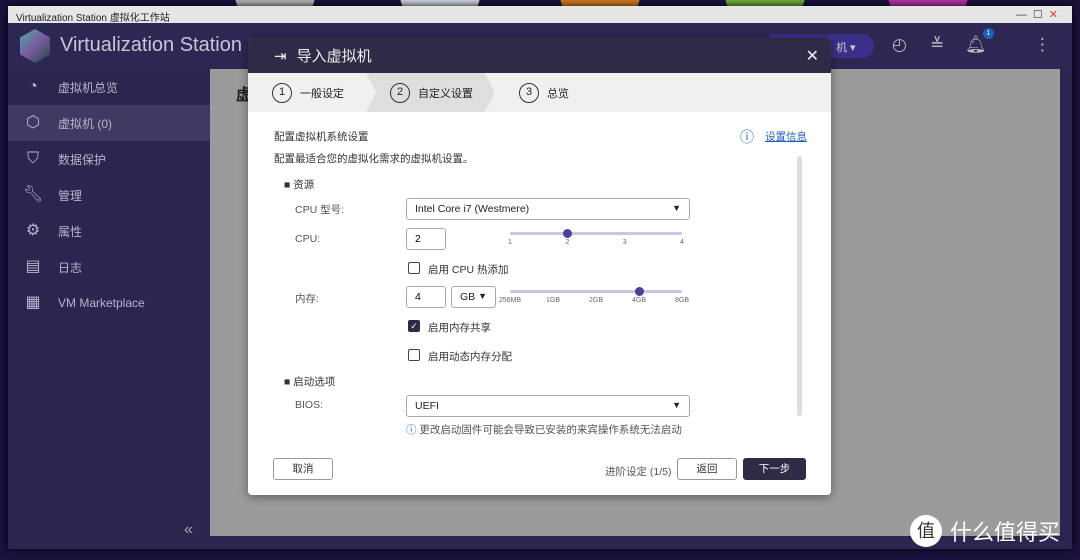 The height and width of the screenshot is (560, 1080). What do you see at coordinates (1041, 15) in the screenshot?
I see `maximize-icon: ☐` at bounding box center [1041, 15].